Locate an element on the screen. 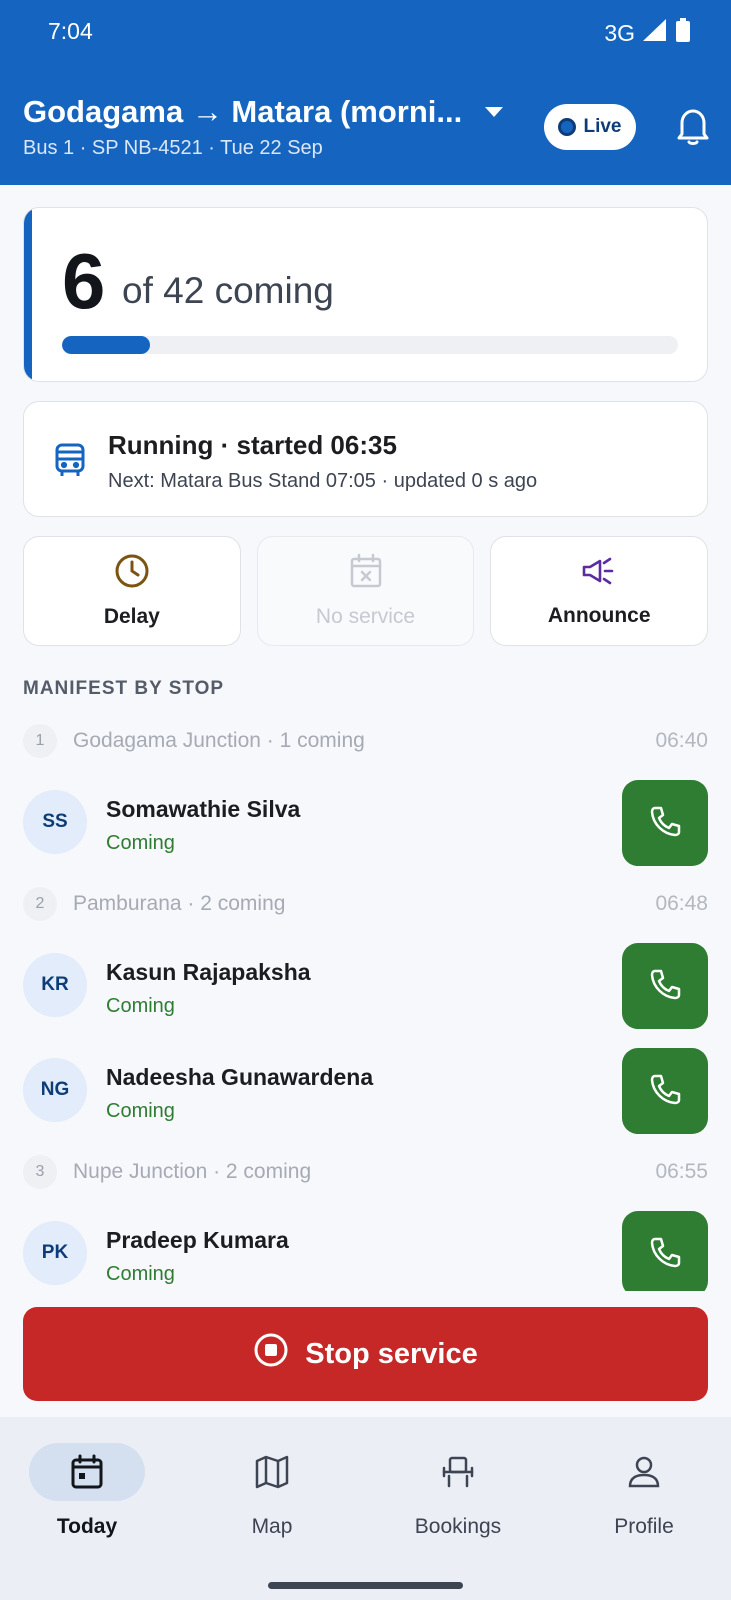 This screenshot has height=1600, width=731. route-subtitle: Bus 1 · SP NB-4521 · Tue 22 Sep is located at coordinates (173, 148).